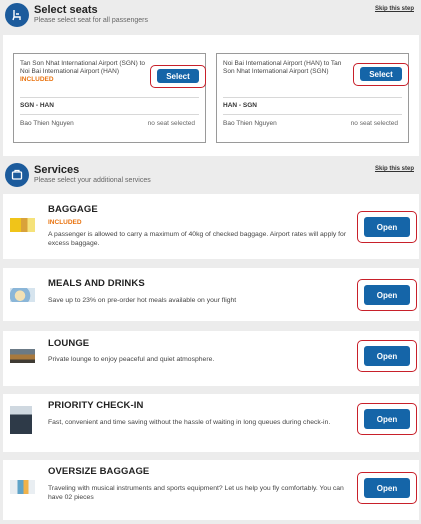  Describe the element at coordinates (57, 170) in the screenshot. I see `section-title: Services` at that location.